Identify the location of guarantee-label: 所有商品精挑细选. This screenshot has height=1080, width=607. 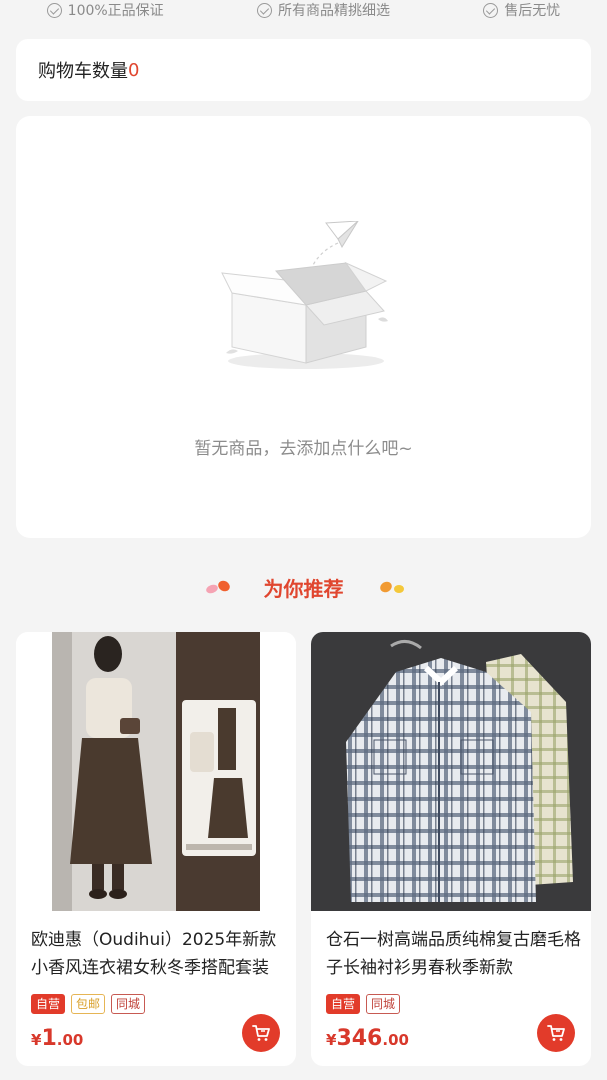
(334, 11).